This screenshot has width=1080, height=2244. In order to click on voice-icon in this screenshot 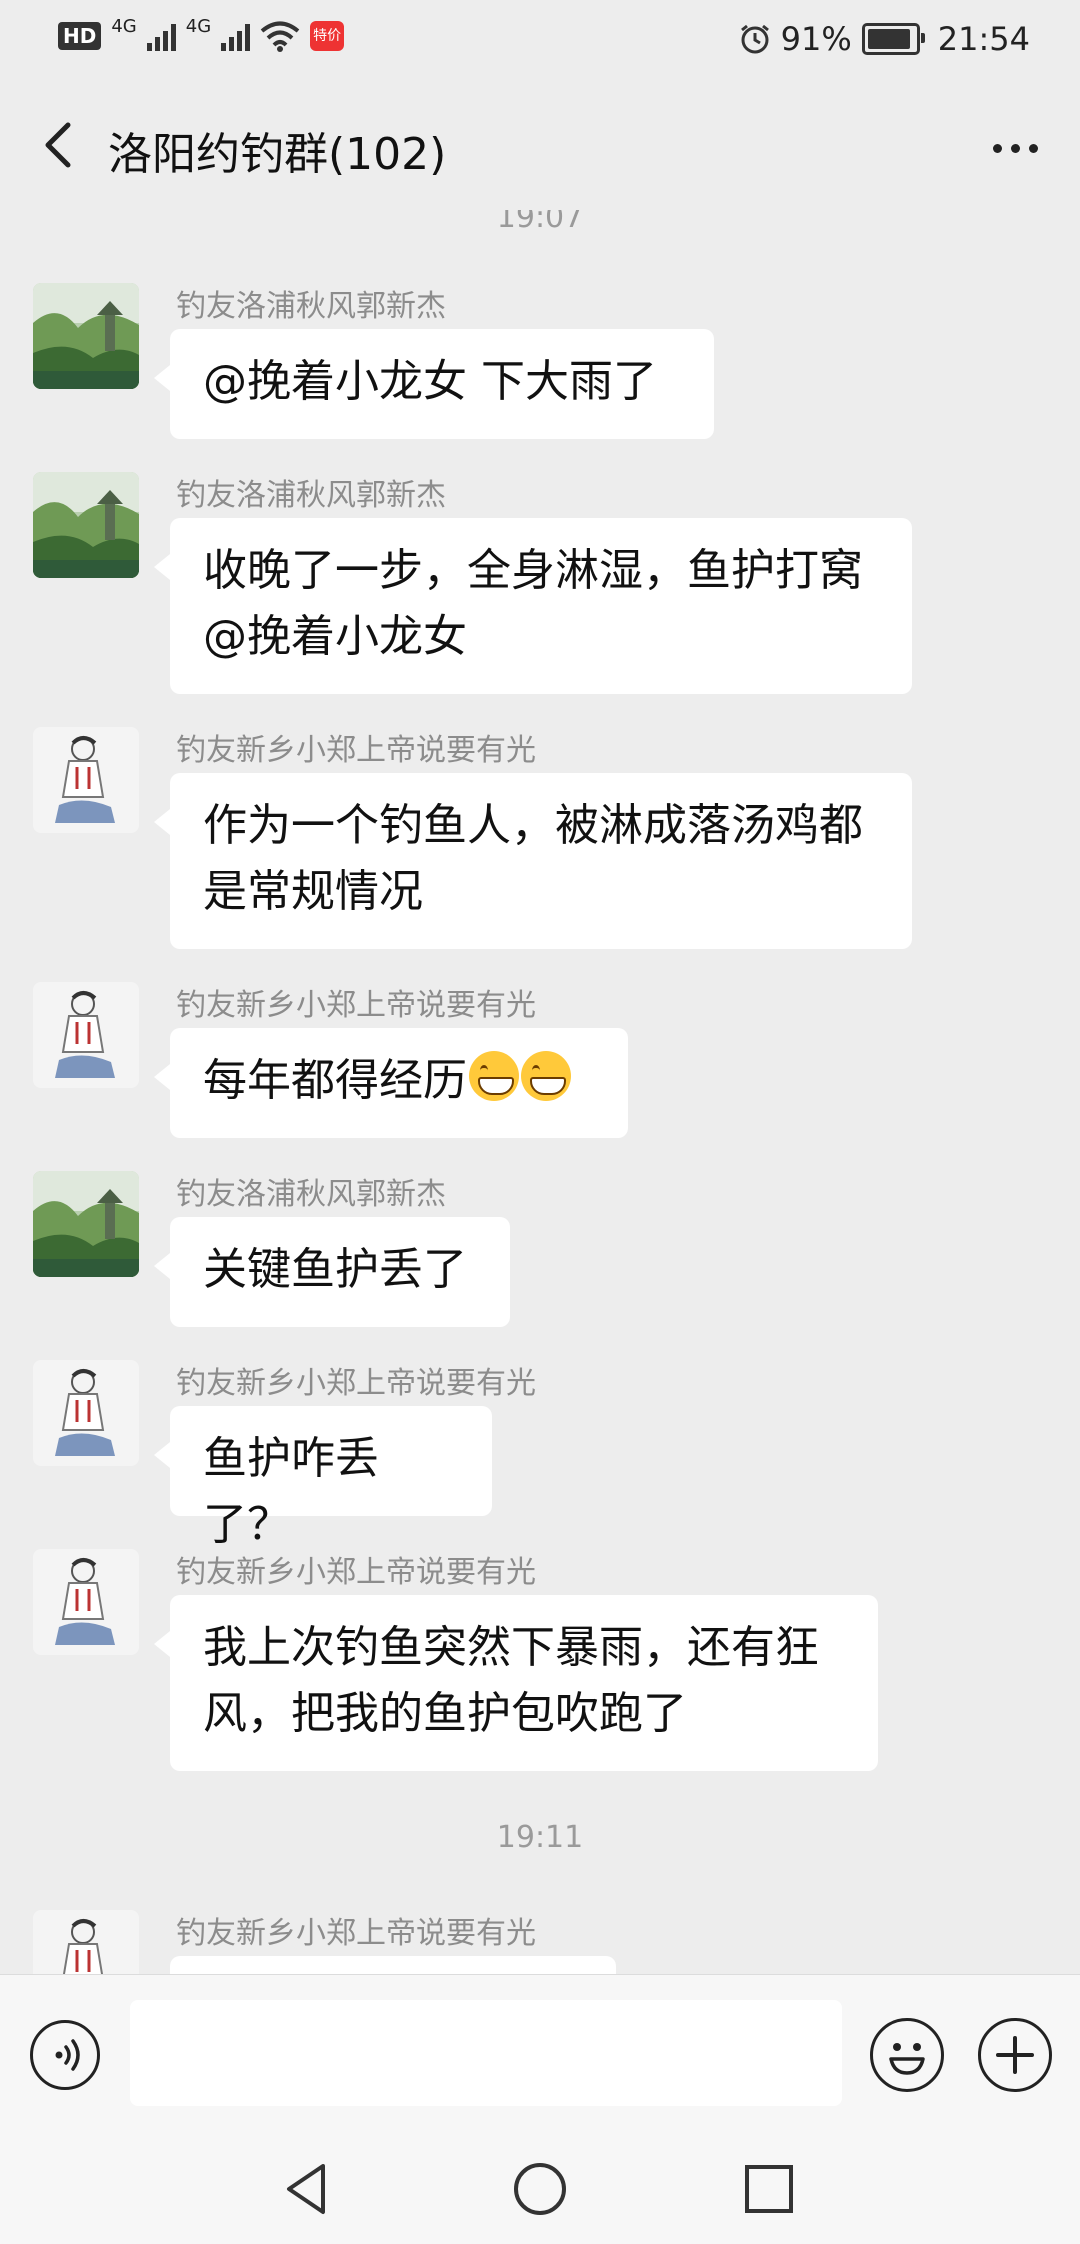, I will do `click(67, 2055)`.